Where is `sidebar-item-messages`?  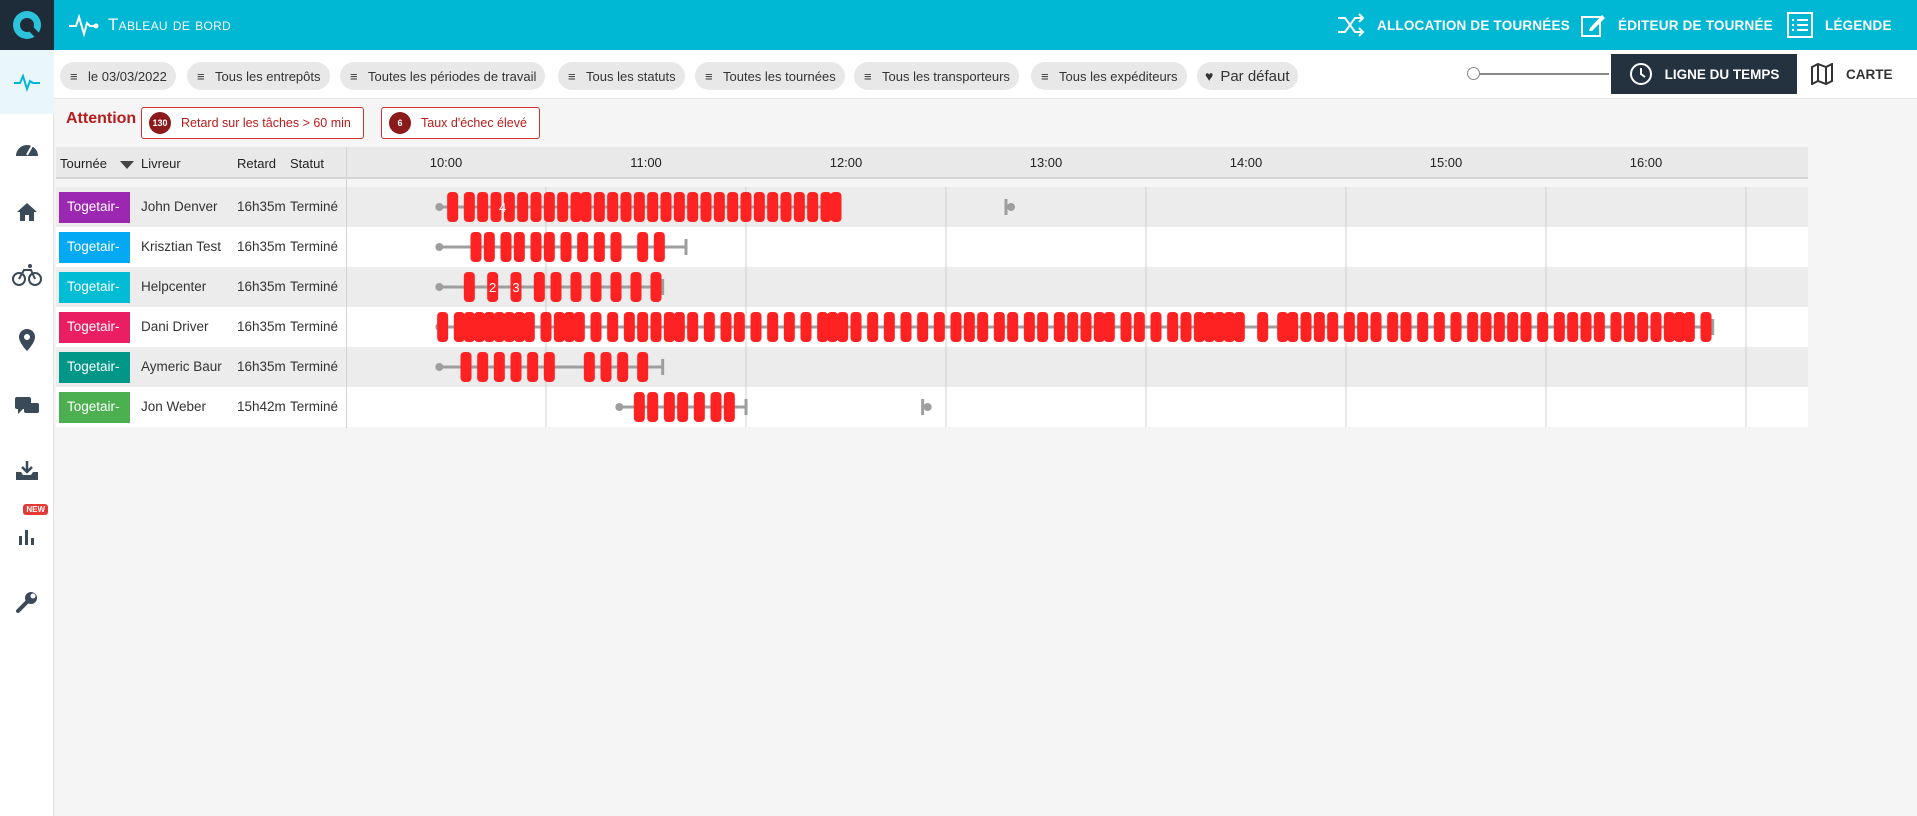 sidebar-item-messages is located at coordinates (27, 406).